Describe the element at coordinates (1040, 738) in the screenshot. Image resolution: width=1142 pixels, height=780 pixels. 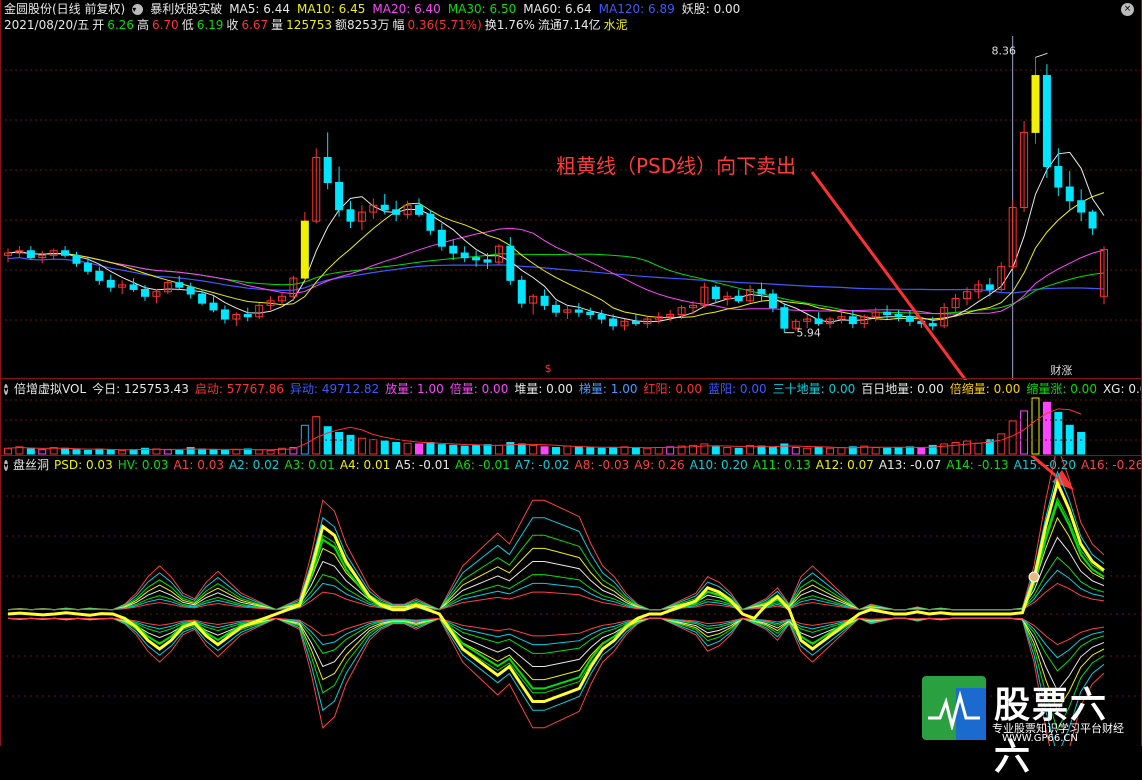
I see `logo-url: WWW.GP66.CN` at that location.